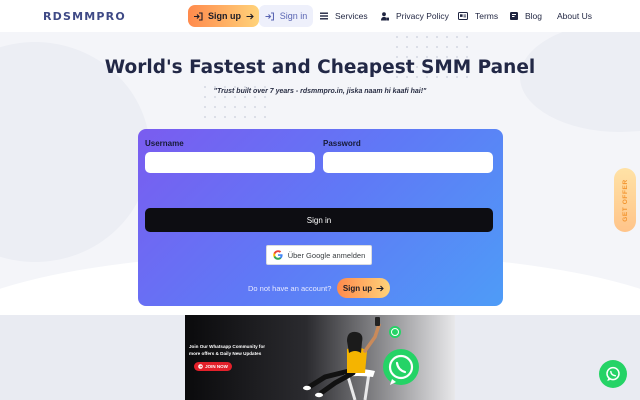 Image resolution: width=640 pixels, height=400 pixels. I want to click on join-now-button: JOIN NOW, so click(213, 366).